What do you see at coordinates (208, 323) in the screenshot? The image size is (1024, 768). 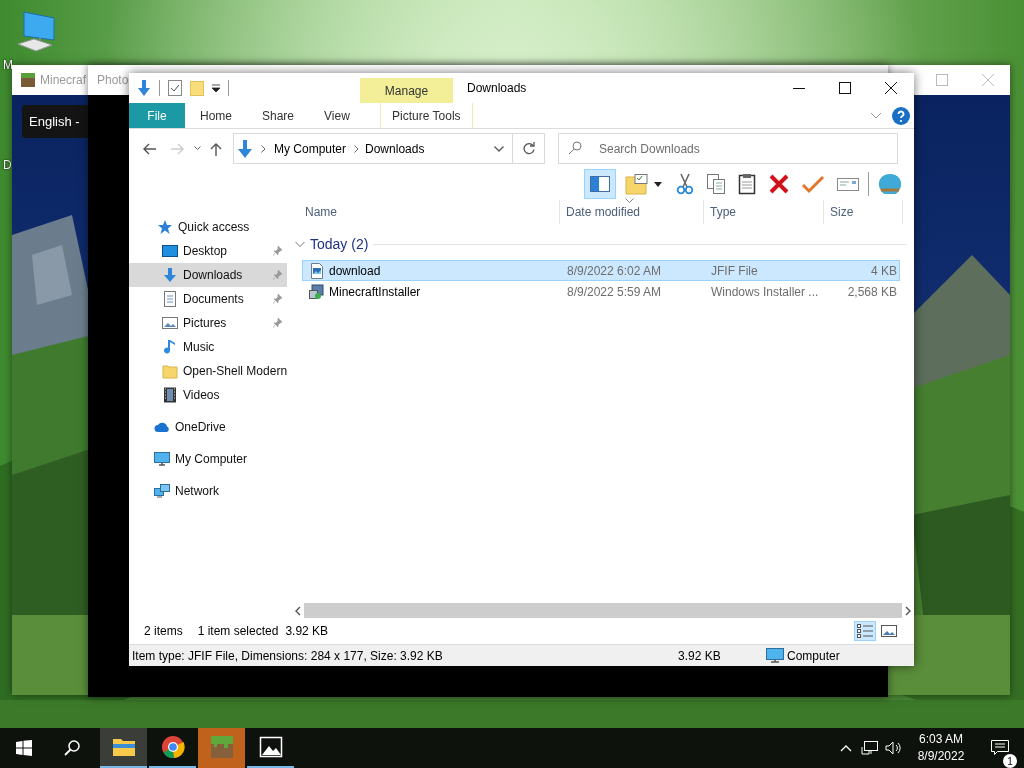 I see `nav-item: Pictures` at bounding box center [208, 323].